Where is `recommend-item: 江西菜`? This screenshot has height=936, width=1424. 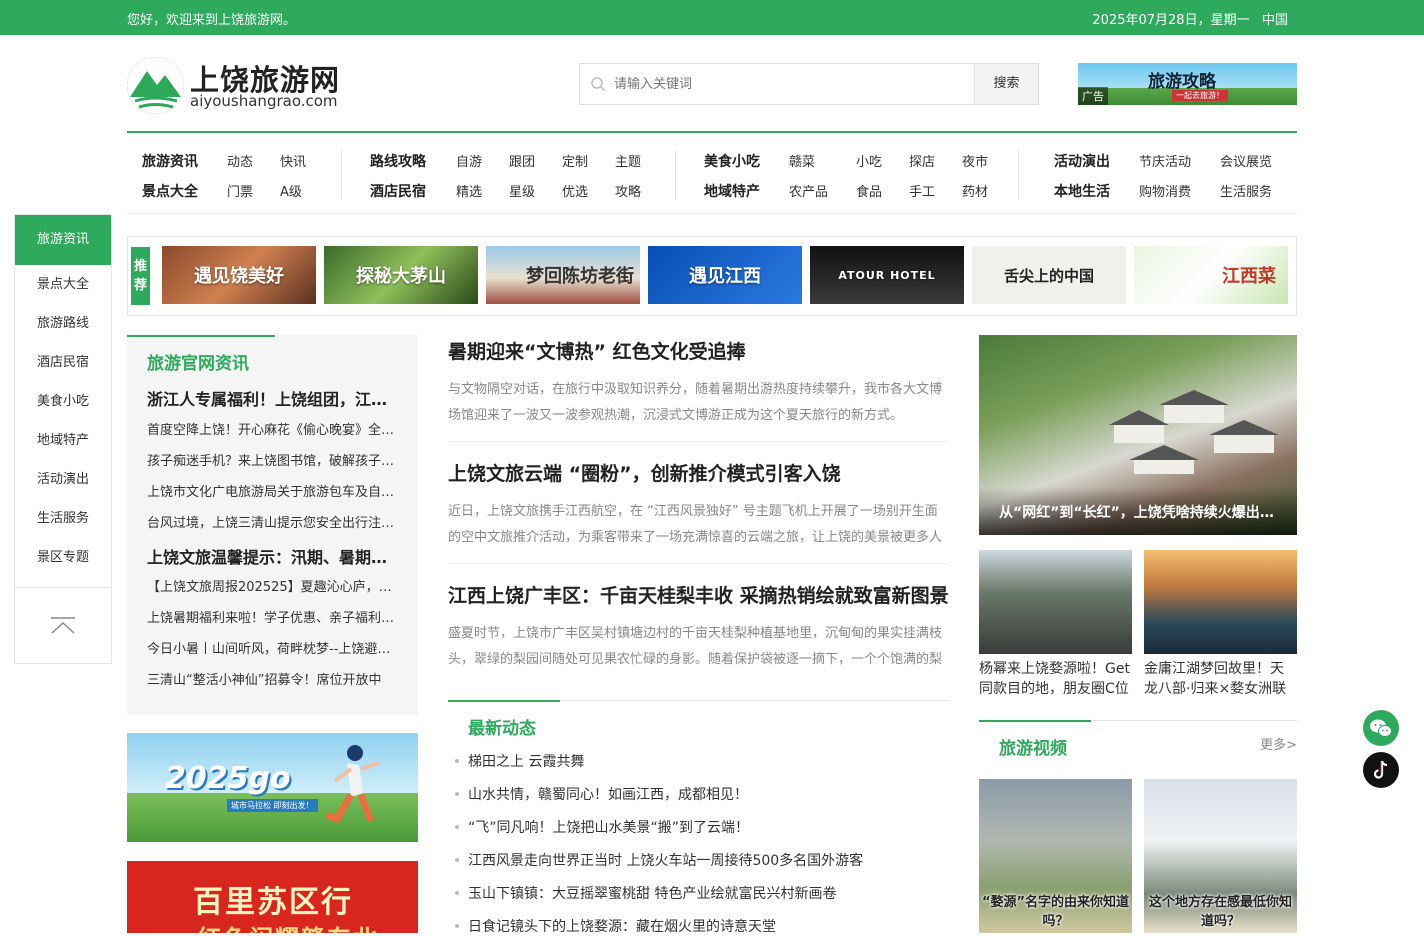 recommend-item: 江西菜 is located at coordinates (1211, 275).